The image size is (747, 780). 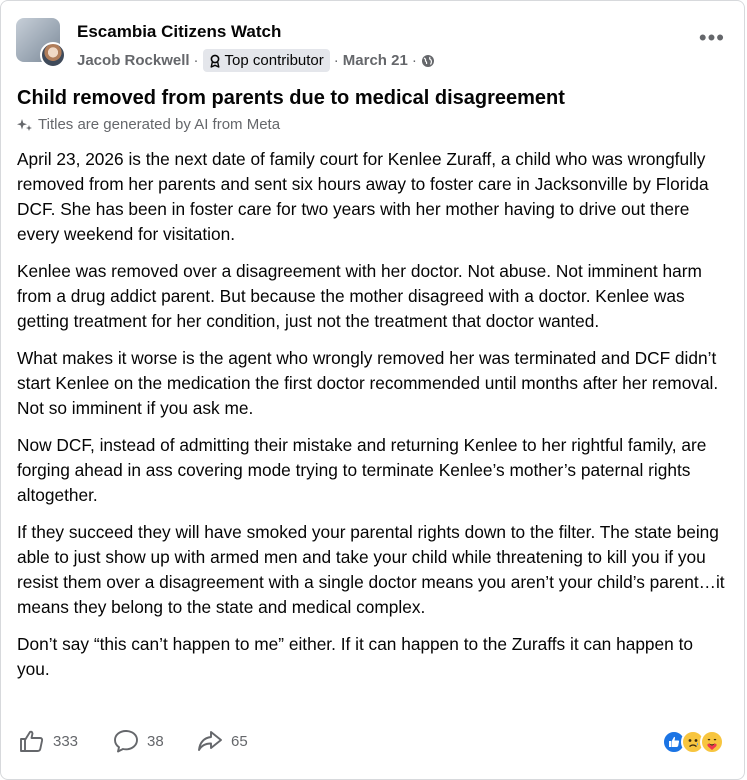 I want to click on ai-title-note: Titles are generated by AI from Meta, so click(x=148, y=124).